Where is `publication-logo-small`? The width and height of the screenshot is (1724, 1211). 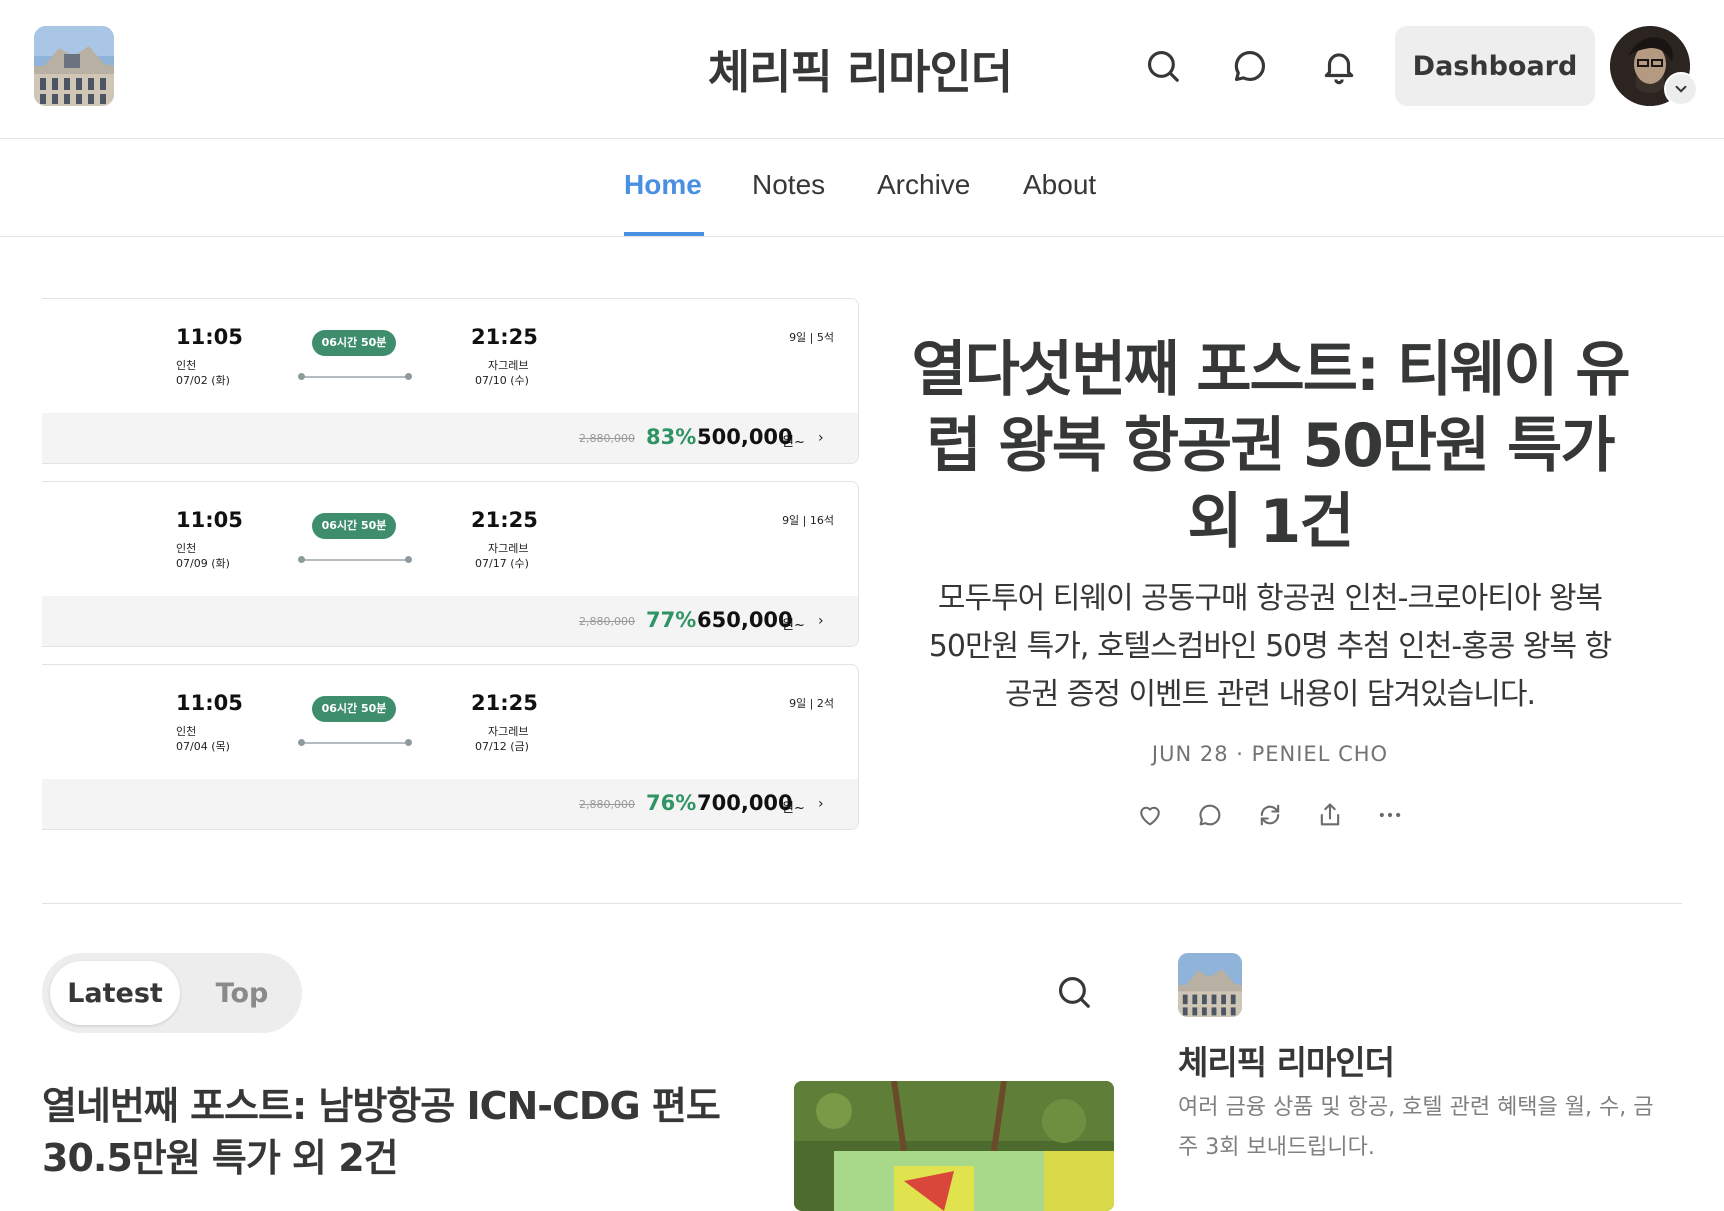 publication-logo-small is located at coordinates (1210, 985).